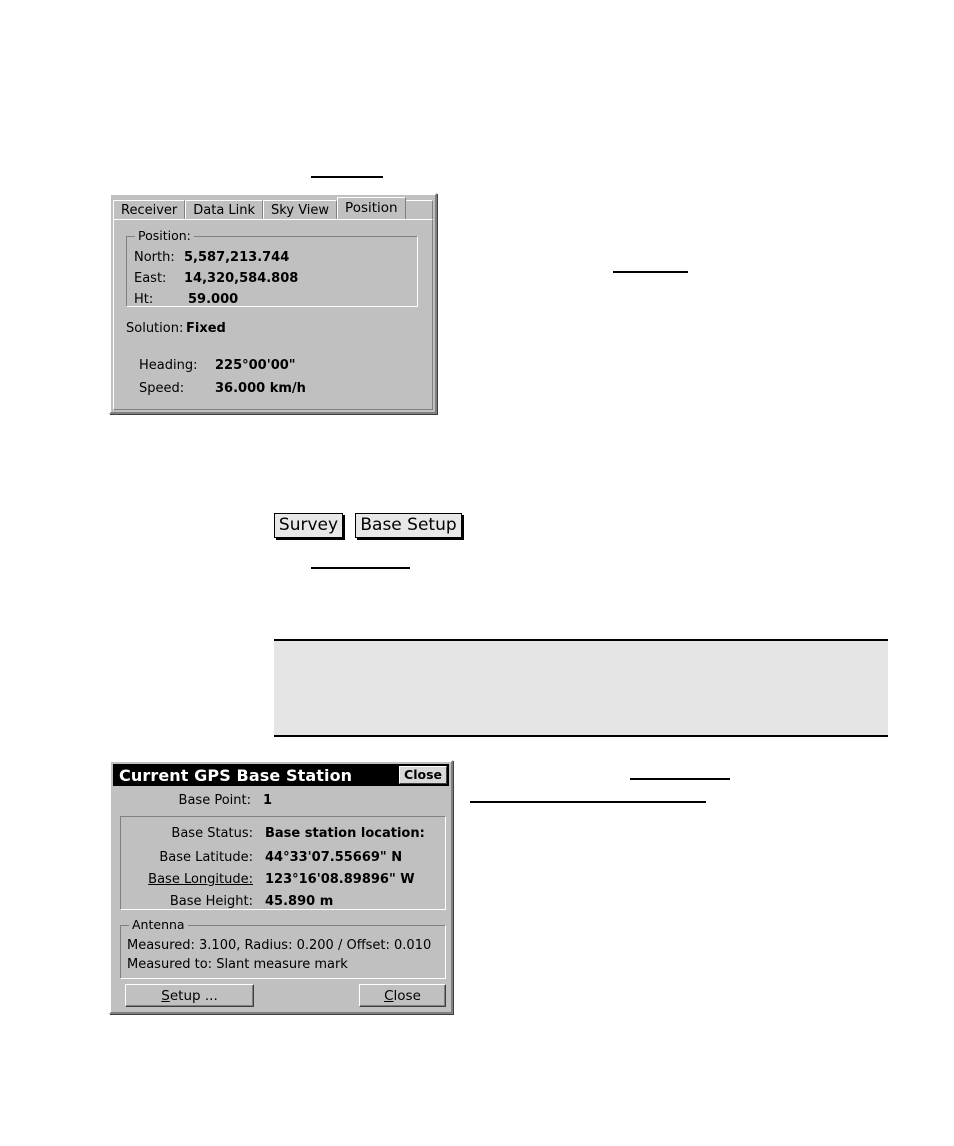  I want to click on north-value: 5,587,213.744, so click(237, 257).